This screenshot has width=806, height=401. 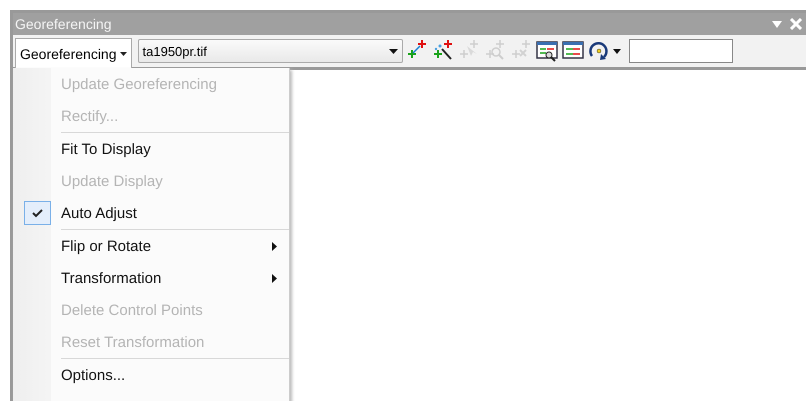 I want to click on layer-dropdown: ta1950pr.tif, so click(x=270, y=51).